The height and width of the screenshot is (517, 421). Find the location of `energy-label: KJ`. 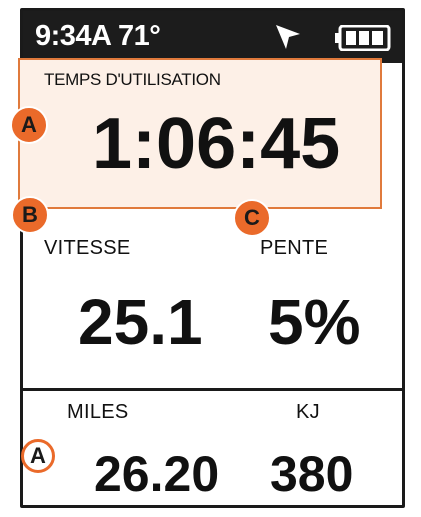

energy-label: KJ is located at coordinates (308, 412).